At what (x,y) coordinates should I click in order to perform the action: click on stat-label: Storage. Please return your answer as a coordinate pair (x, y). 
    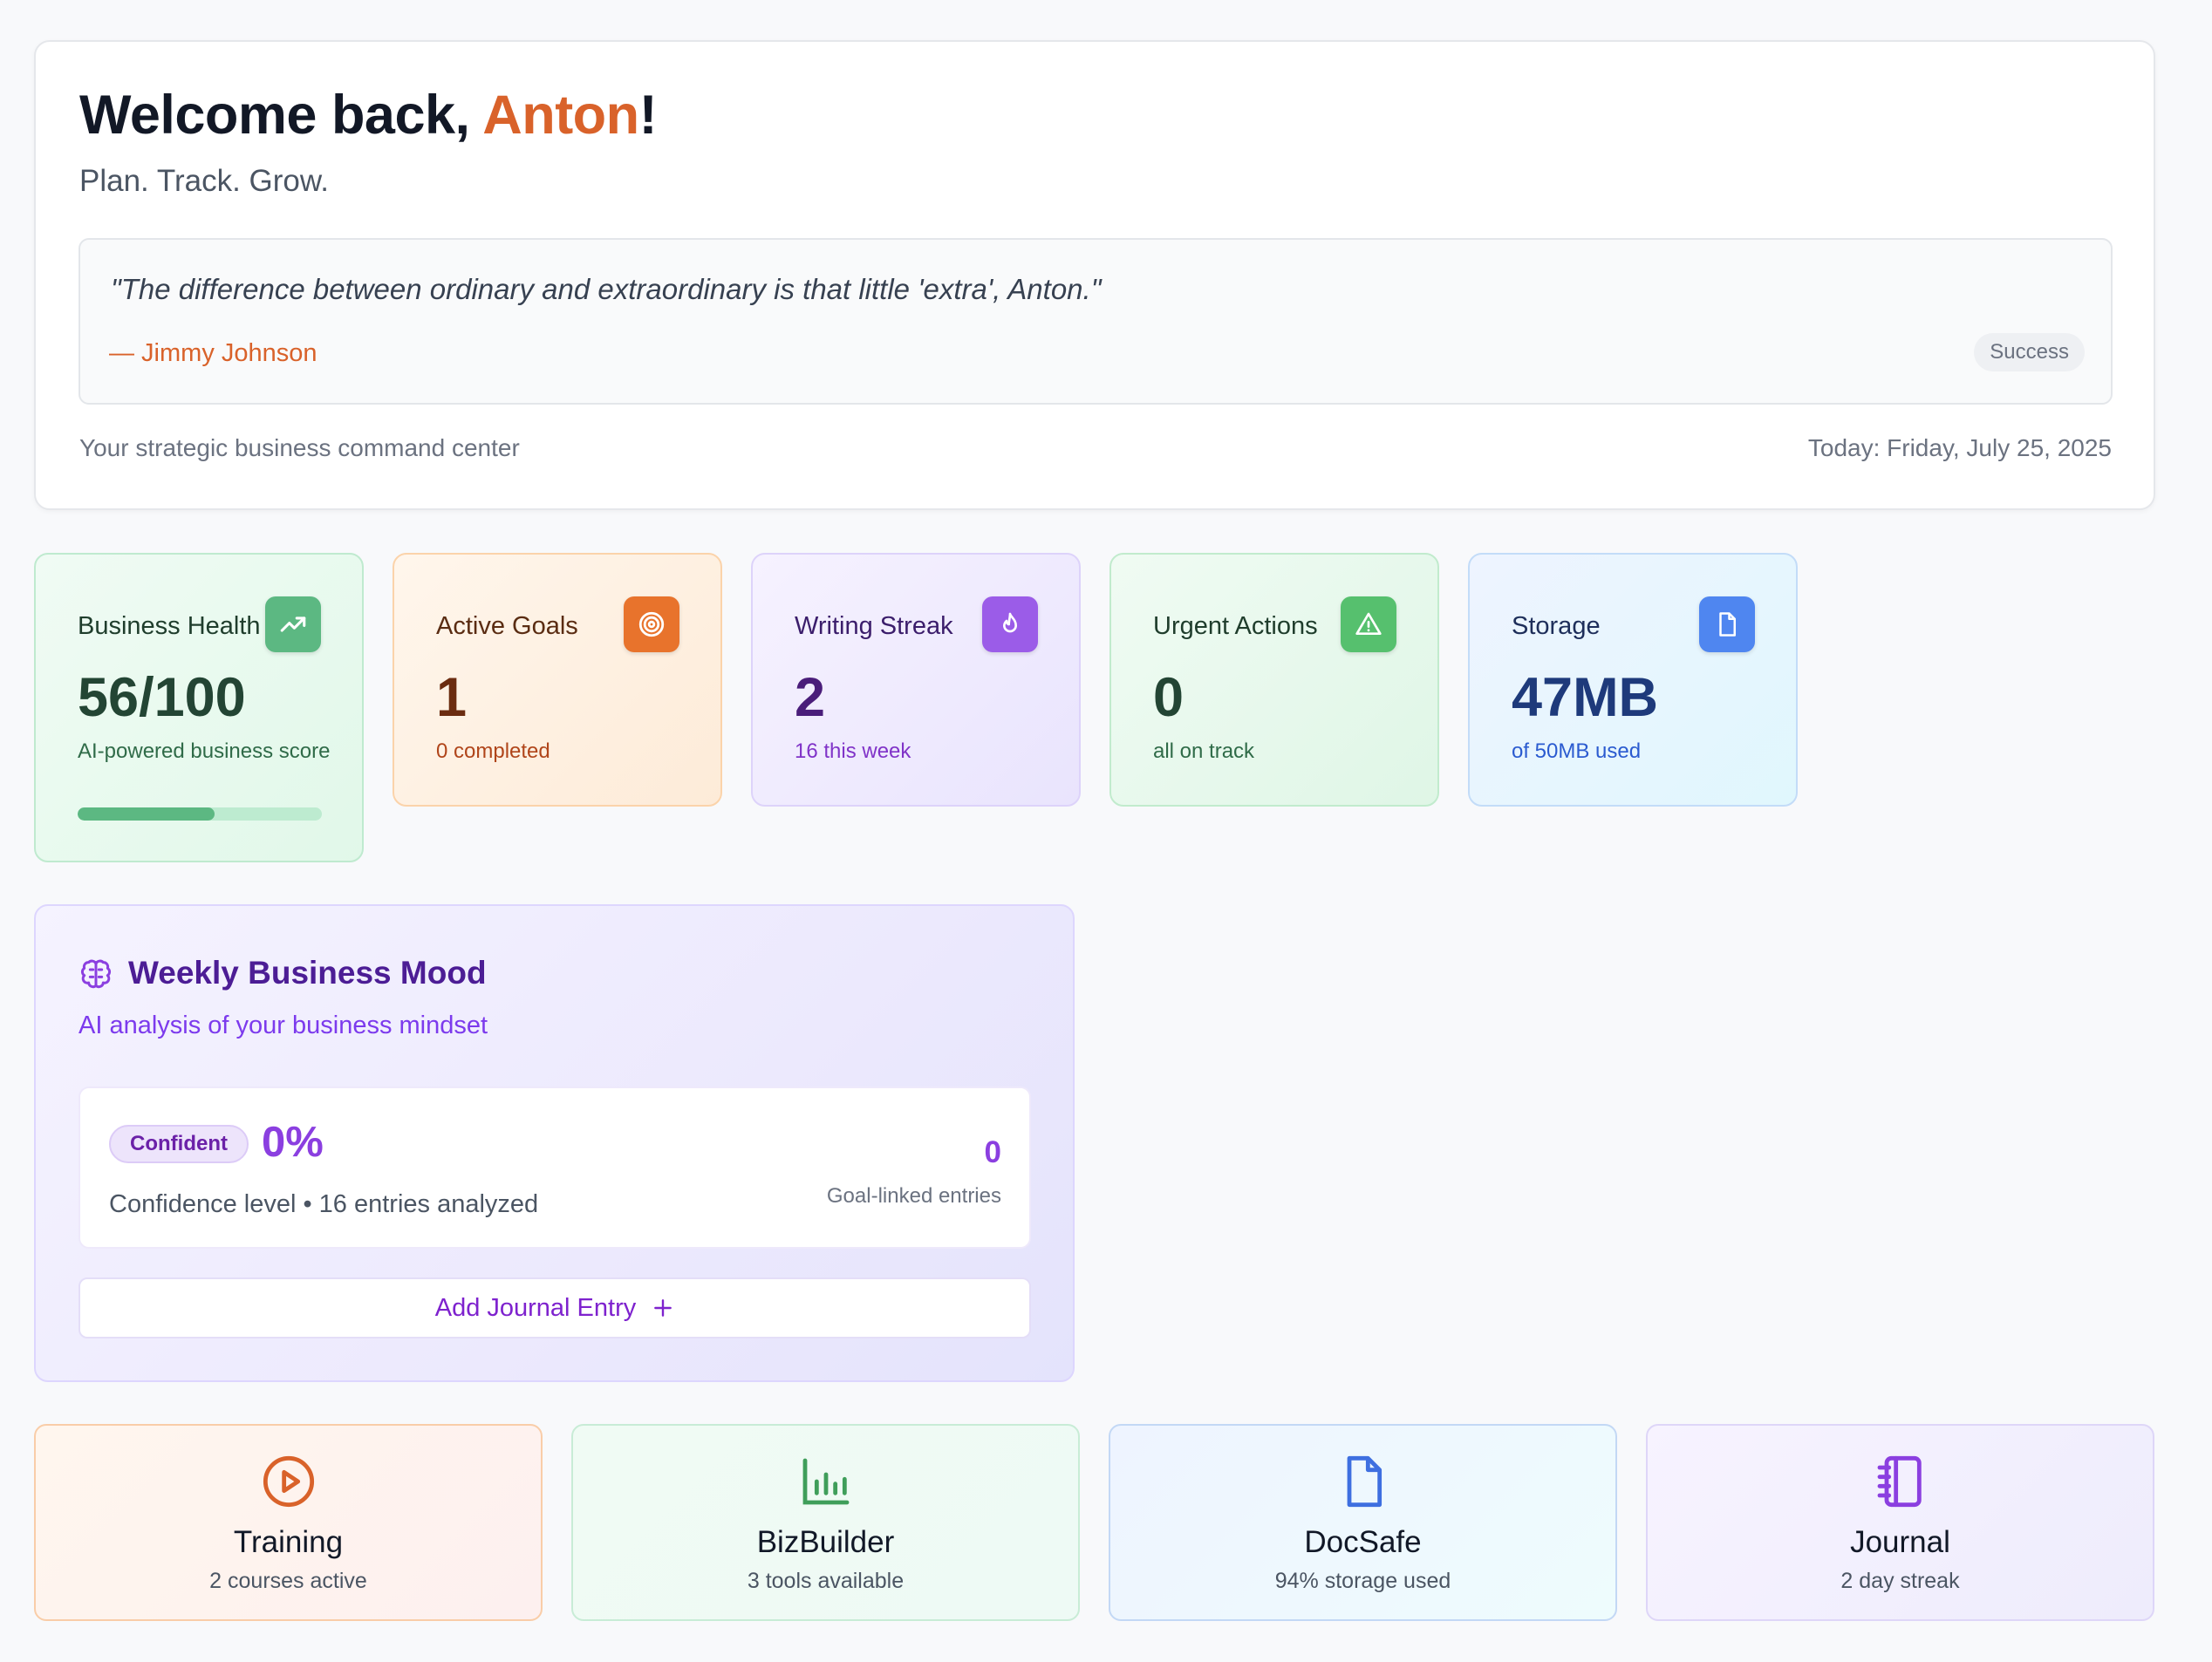
    Looking at the image, I should click on (1556, 626).